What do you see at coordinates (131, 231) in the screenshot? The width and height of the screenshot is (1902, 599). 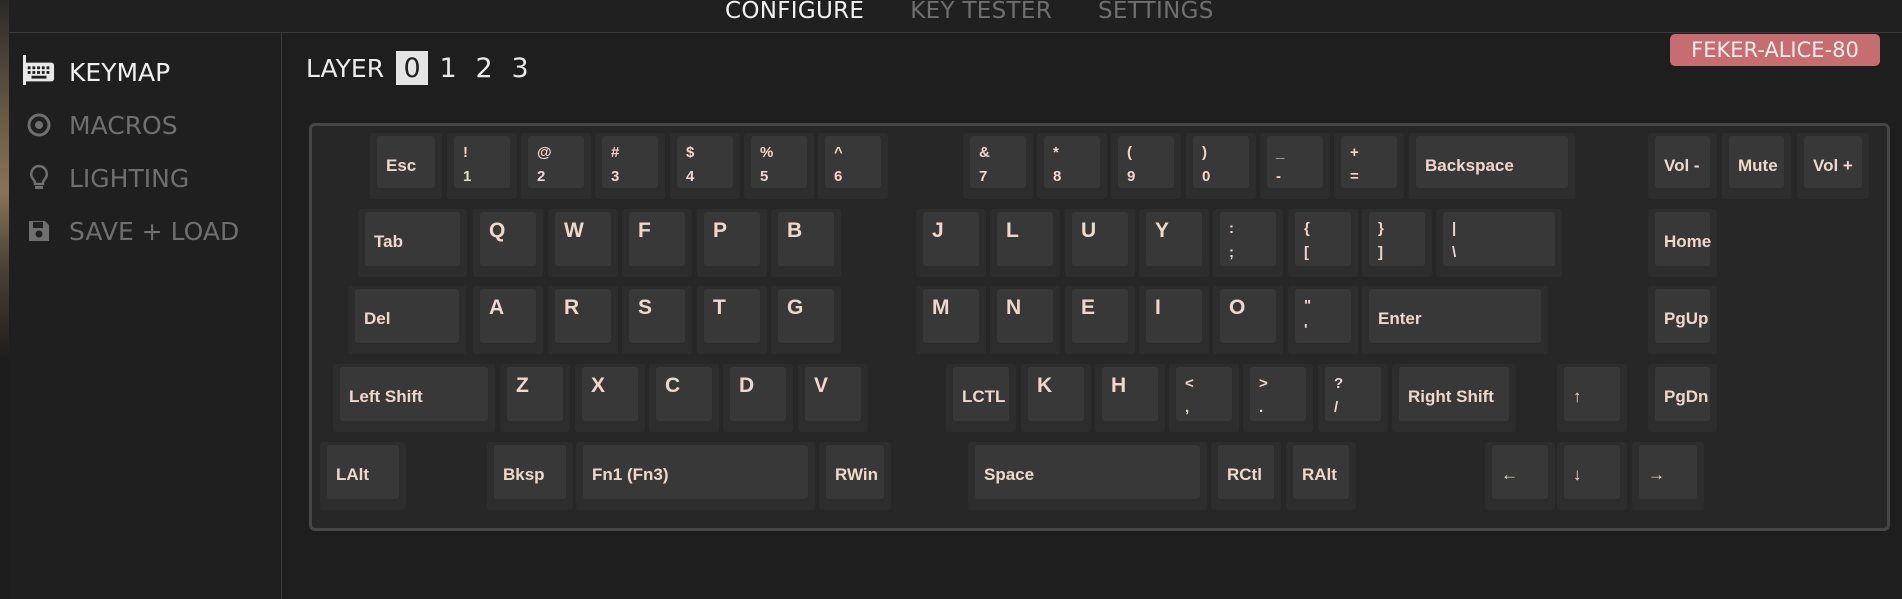 I see `sidebar-item-save-load: SAVE + LOAD` at bounding box center [131, 231].